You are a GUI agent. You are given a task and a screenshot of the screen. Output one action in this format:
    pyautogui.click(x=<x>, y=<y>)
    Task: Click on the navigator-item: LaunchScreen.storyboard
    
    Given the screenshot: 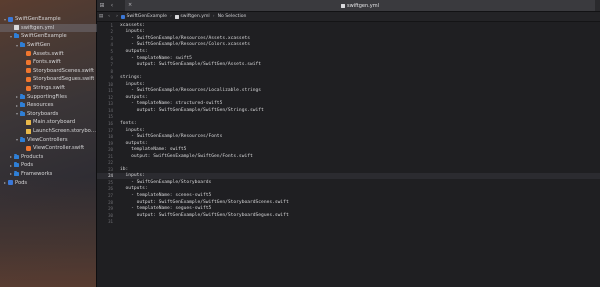 What is the action you would take?
    pyautogui.click(x=48, y=131)
    